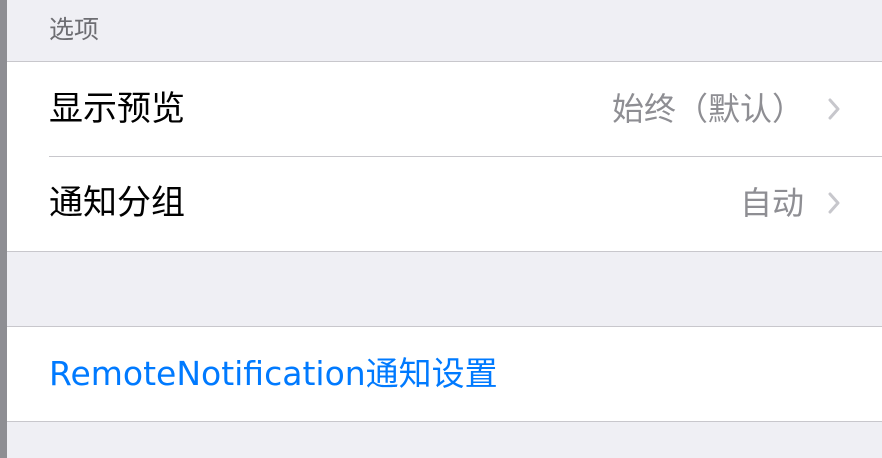 This screenshot has width=882, height=458. I want to click on show-preview-value: 始终（默认）, so click(707, 109).